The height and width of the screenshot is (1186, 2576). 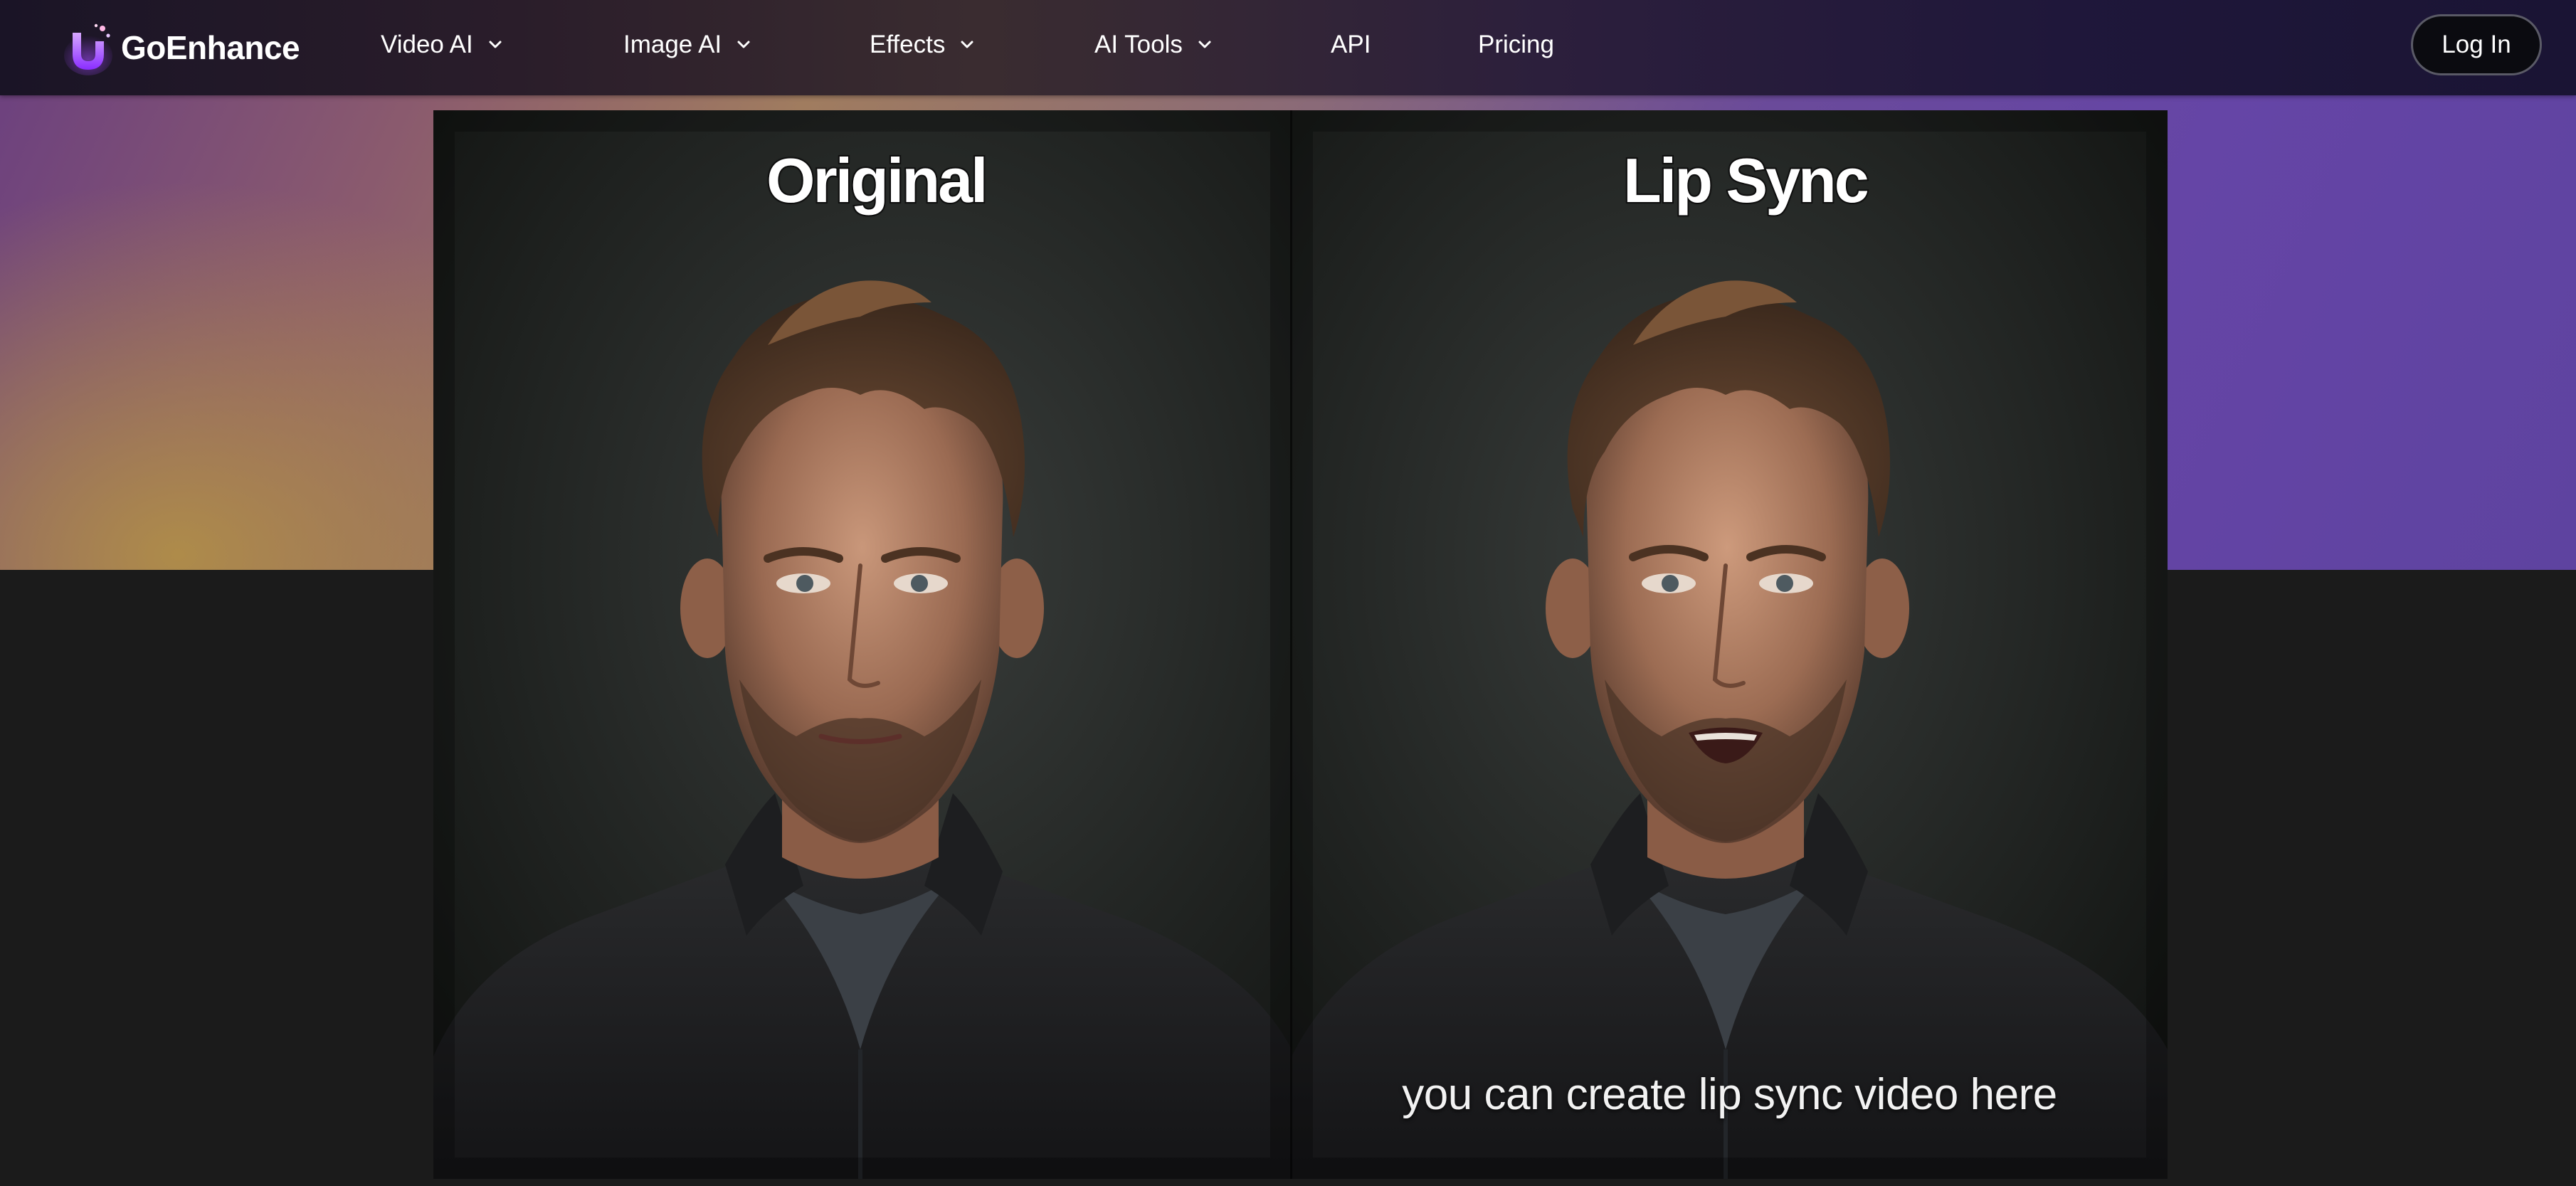 What do you see at coordinates (877, 181) in the screenshot?
I see `original-label: Original` at bounding box center [877, 181].